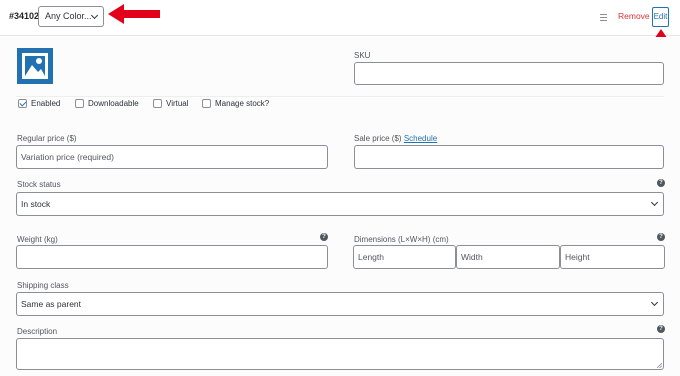 This screenshot has width=680, height=376. I want to click on edit-link: Edit, so click(660, 17).